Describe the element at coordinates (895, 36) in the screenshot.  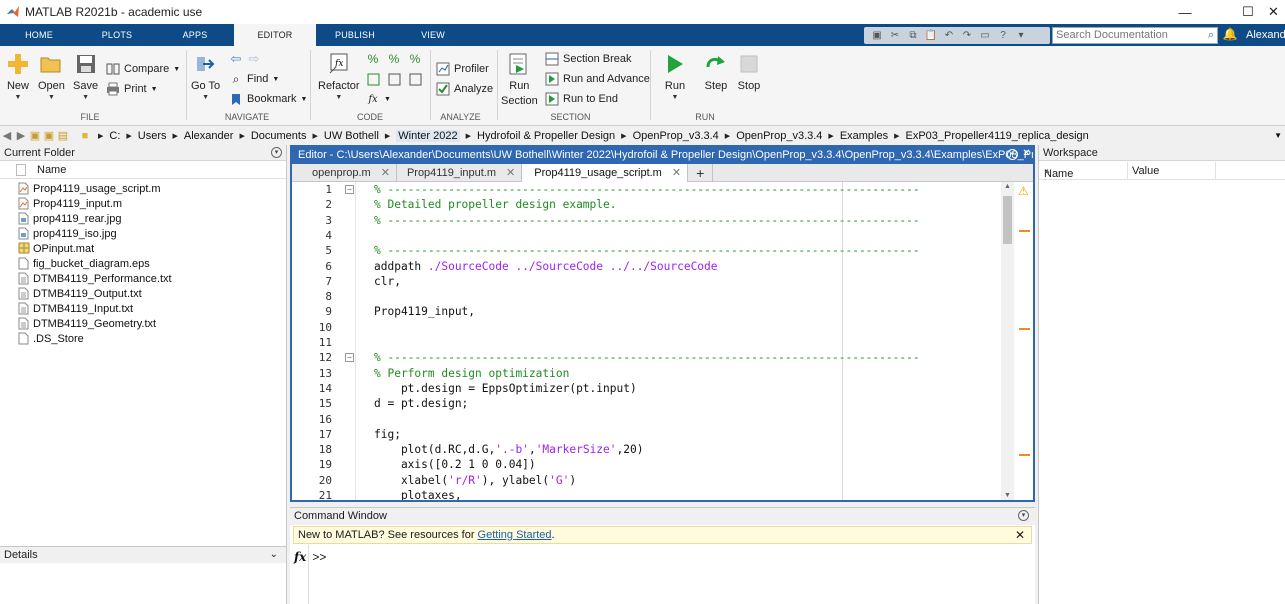
I see `cut-icon: ✂` at that location.